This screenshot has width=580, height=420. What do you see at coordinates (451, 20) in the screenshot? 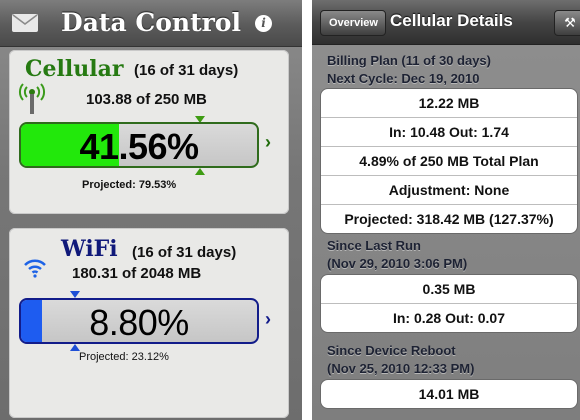
I see `page-title: Cellular Details` at bounding box center [451, 20].